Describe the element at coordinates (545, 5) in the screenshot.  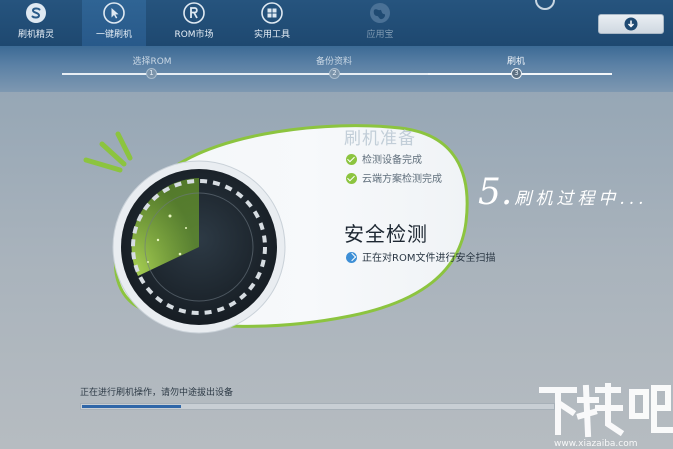
I see `window-control-icon` at that location.